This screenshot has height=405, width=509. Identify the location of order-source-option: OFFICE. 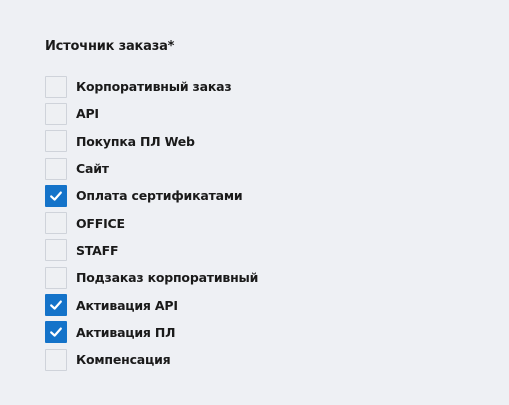
(151, 222).